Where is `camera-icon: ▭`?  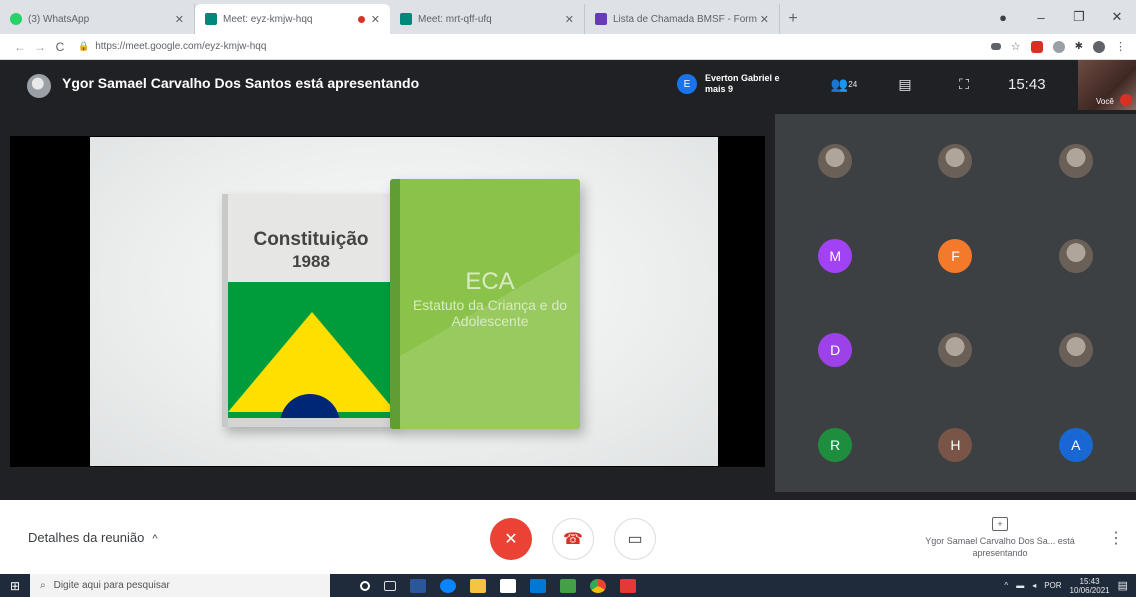 camera-icon: ▭ is located at coordinates (635, 539).